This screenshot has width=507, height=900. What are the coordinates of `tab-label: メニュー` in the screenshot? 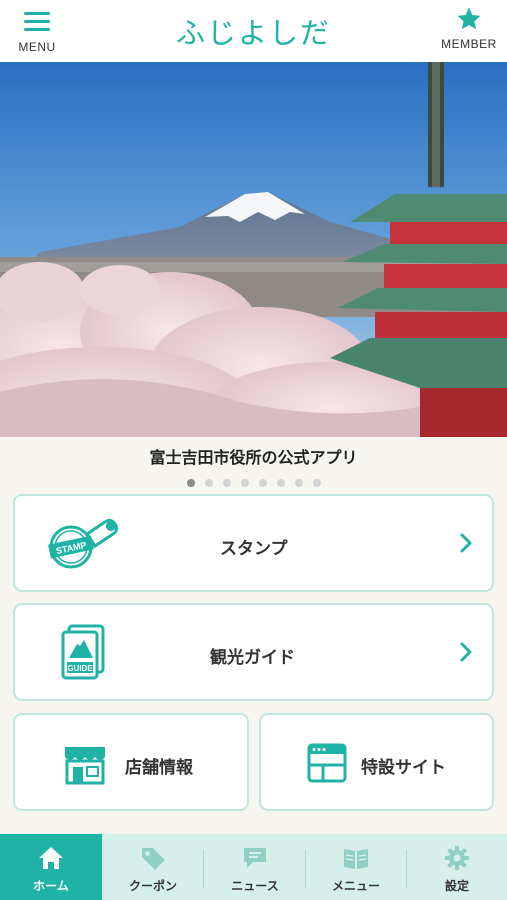 It's located at (355, 886).